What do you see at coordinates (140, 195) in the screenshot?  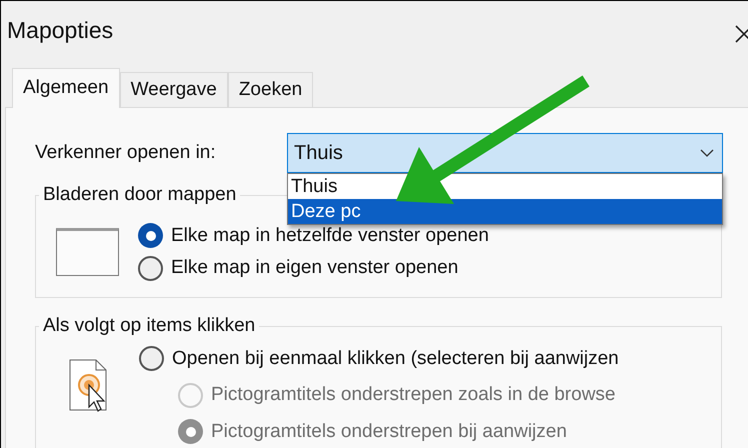 I see `group-title: Bladeren door mappen` at bounding box center [140, 195].